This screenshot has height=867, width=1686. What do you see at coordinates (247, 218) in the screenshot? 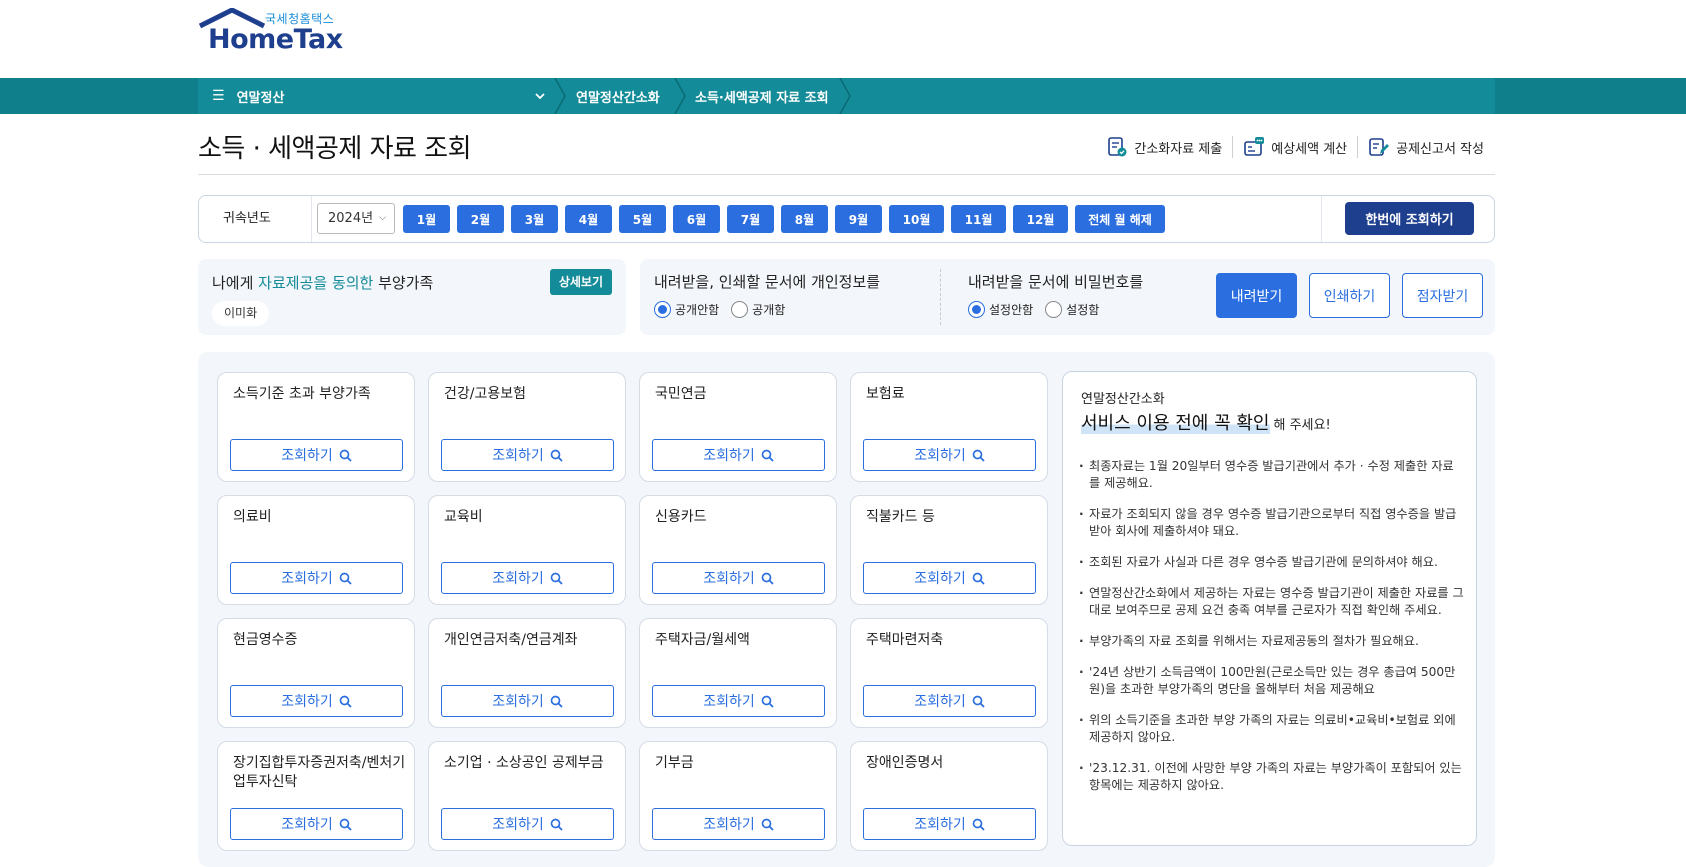
I see `filter-year-label: 귀속년도` at bounding box center [247, 218].